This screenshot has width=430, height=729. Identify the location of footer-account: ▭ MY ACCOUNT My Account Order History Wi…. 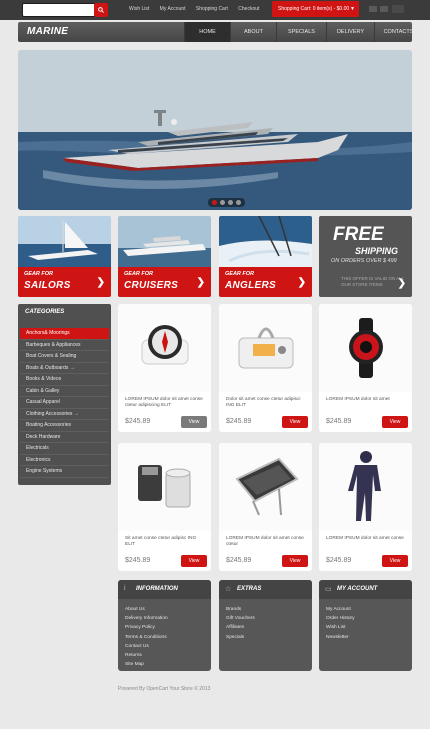
(365, 625).